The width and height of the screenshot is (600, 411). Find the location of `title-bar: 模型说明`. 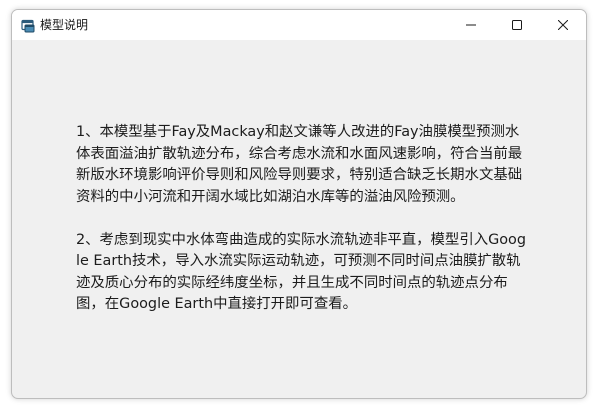

title-bar: 模型说明 is located at coordinates (299, 25).